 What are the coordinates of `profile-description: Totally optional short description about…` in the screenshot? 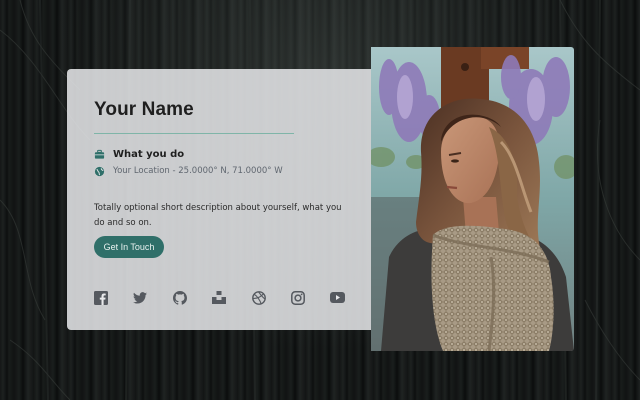 It's located at (218, 215).